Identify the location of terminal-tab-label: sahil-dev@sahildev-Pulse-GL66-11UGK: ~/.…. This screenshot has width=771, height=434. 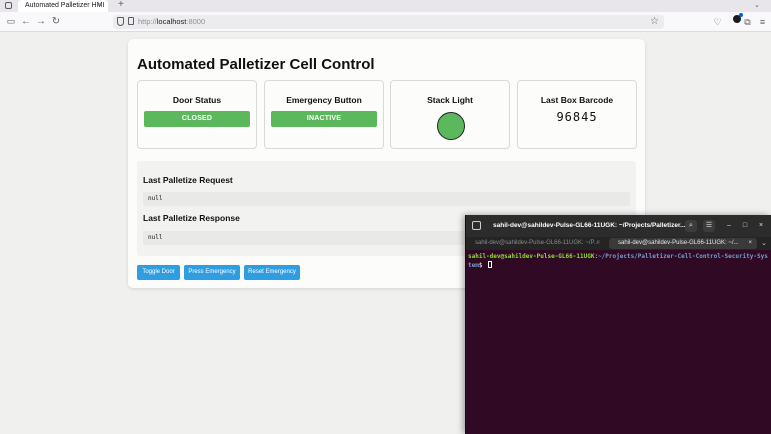
(678, 243).